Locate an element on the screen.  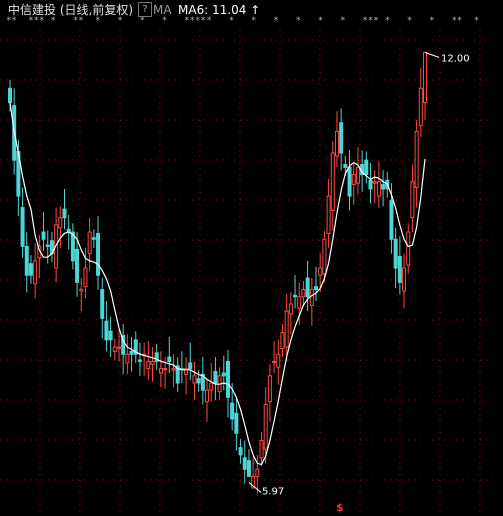
low-price-label: 5.97 is located at coordinates (273, 491).